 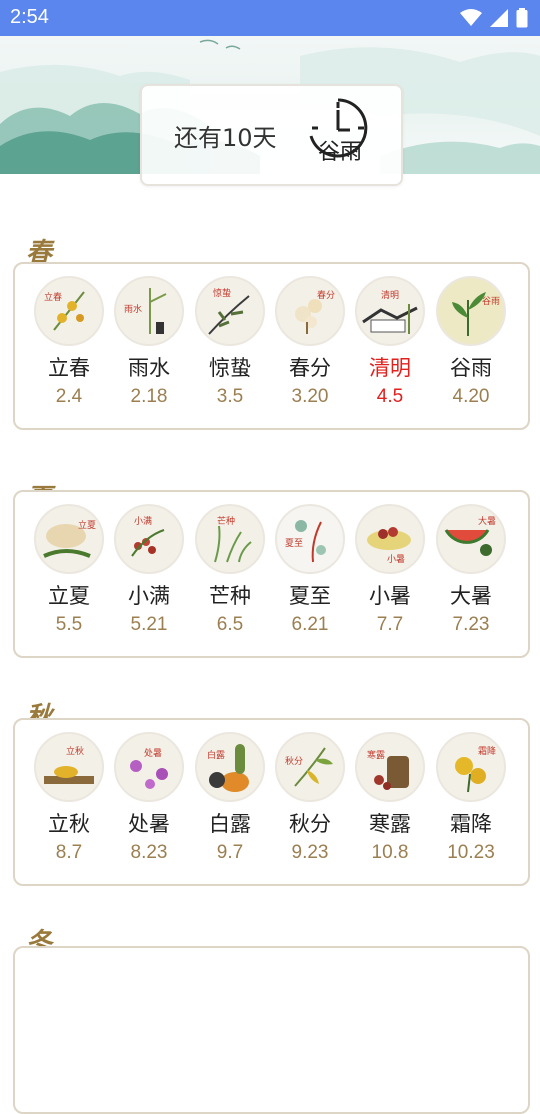 What do you see at coordinates (471, 17) in the screenshot?
I see `wifi-icon` at bounding box center [471, 17].